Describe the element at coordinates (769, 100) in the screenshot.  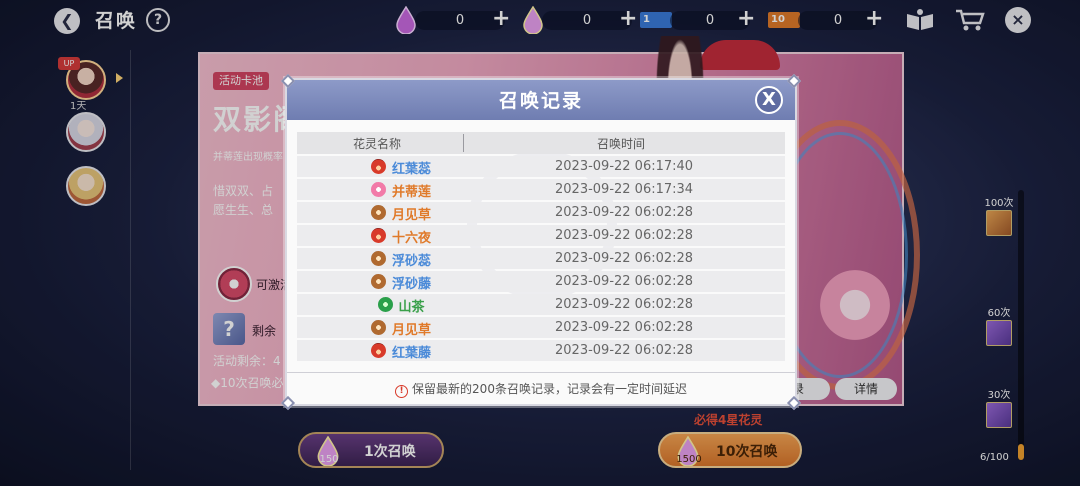
I see `dialog-close-button: X` at that location.